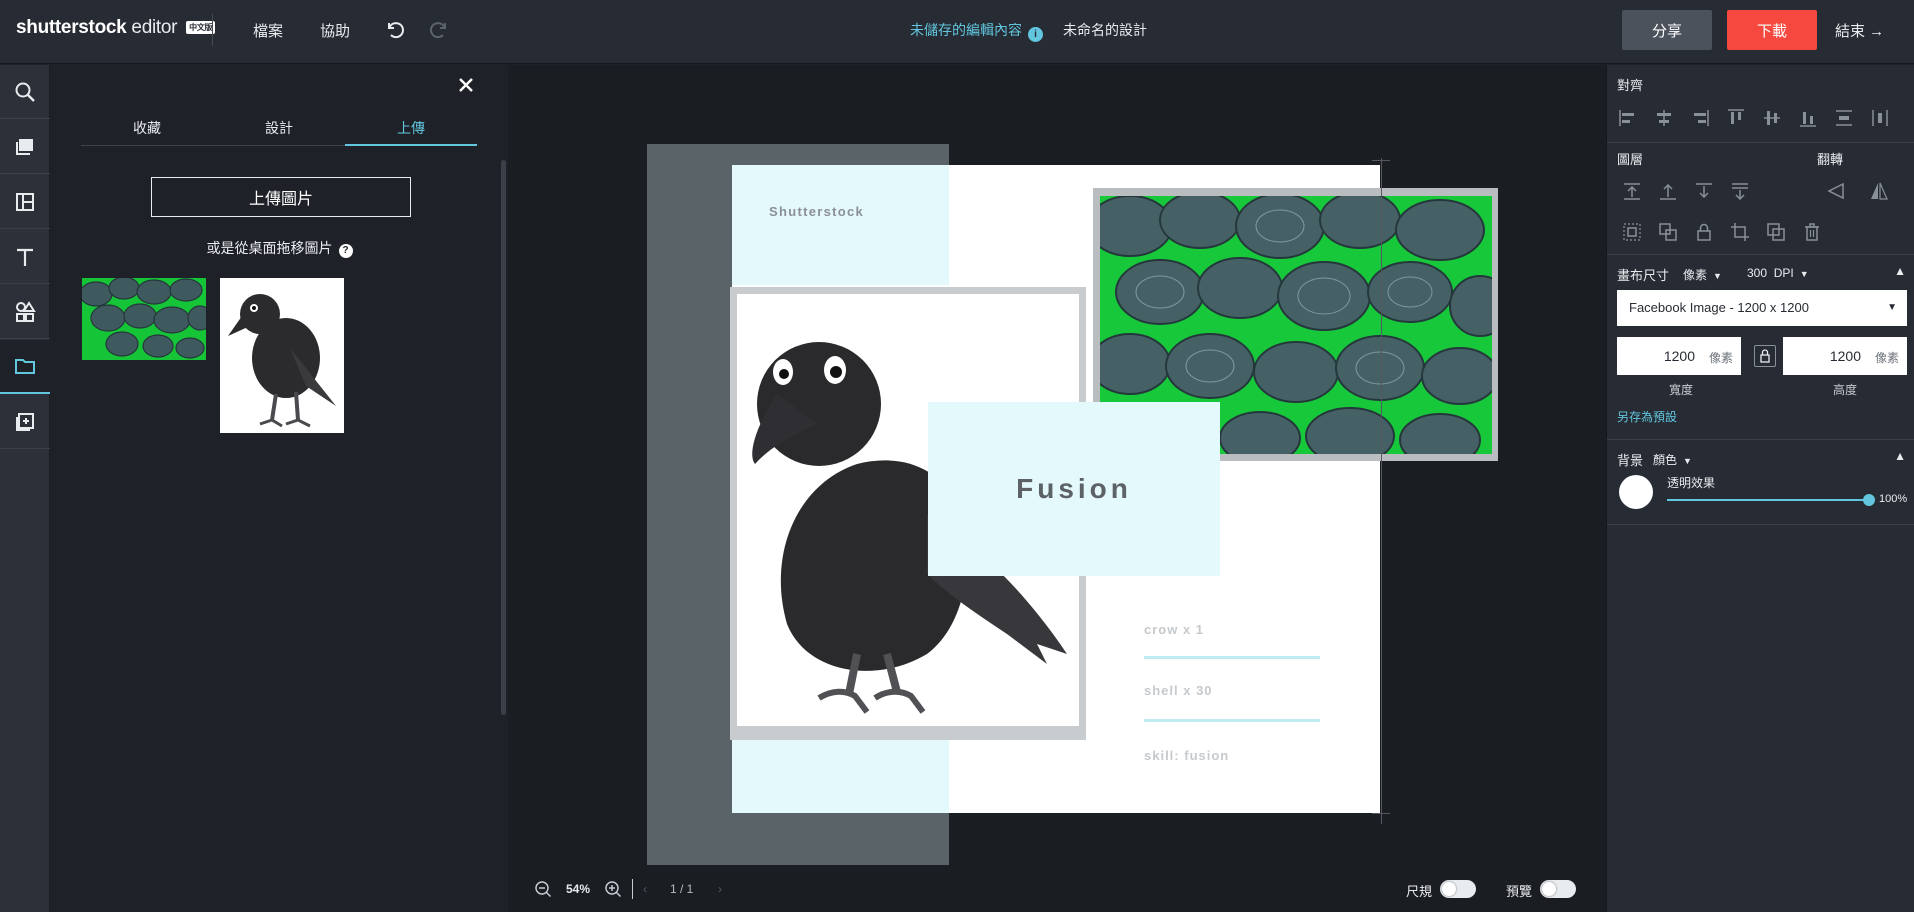  Describe the element at coordinates (1636, 492) in the screenshot. I see `background-color-swatch` at that location.